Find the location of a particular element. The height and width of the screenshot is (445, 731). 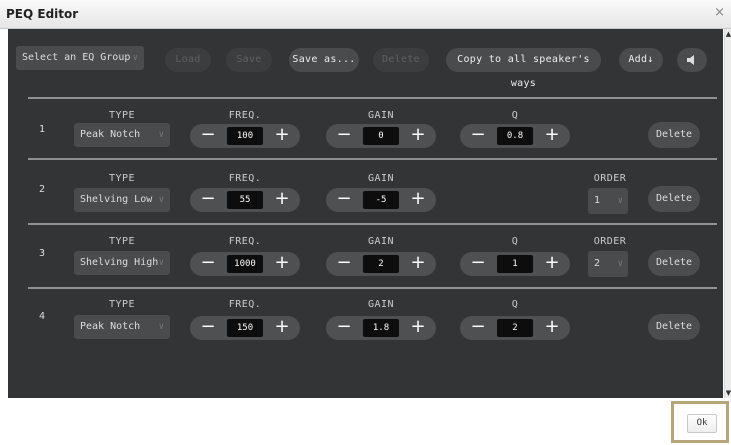

freq-stepper: − 55 + is located at coordinates (245, 200).